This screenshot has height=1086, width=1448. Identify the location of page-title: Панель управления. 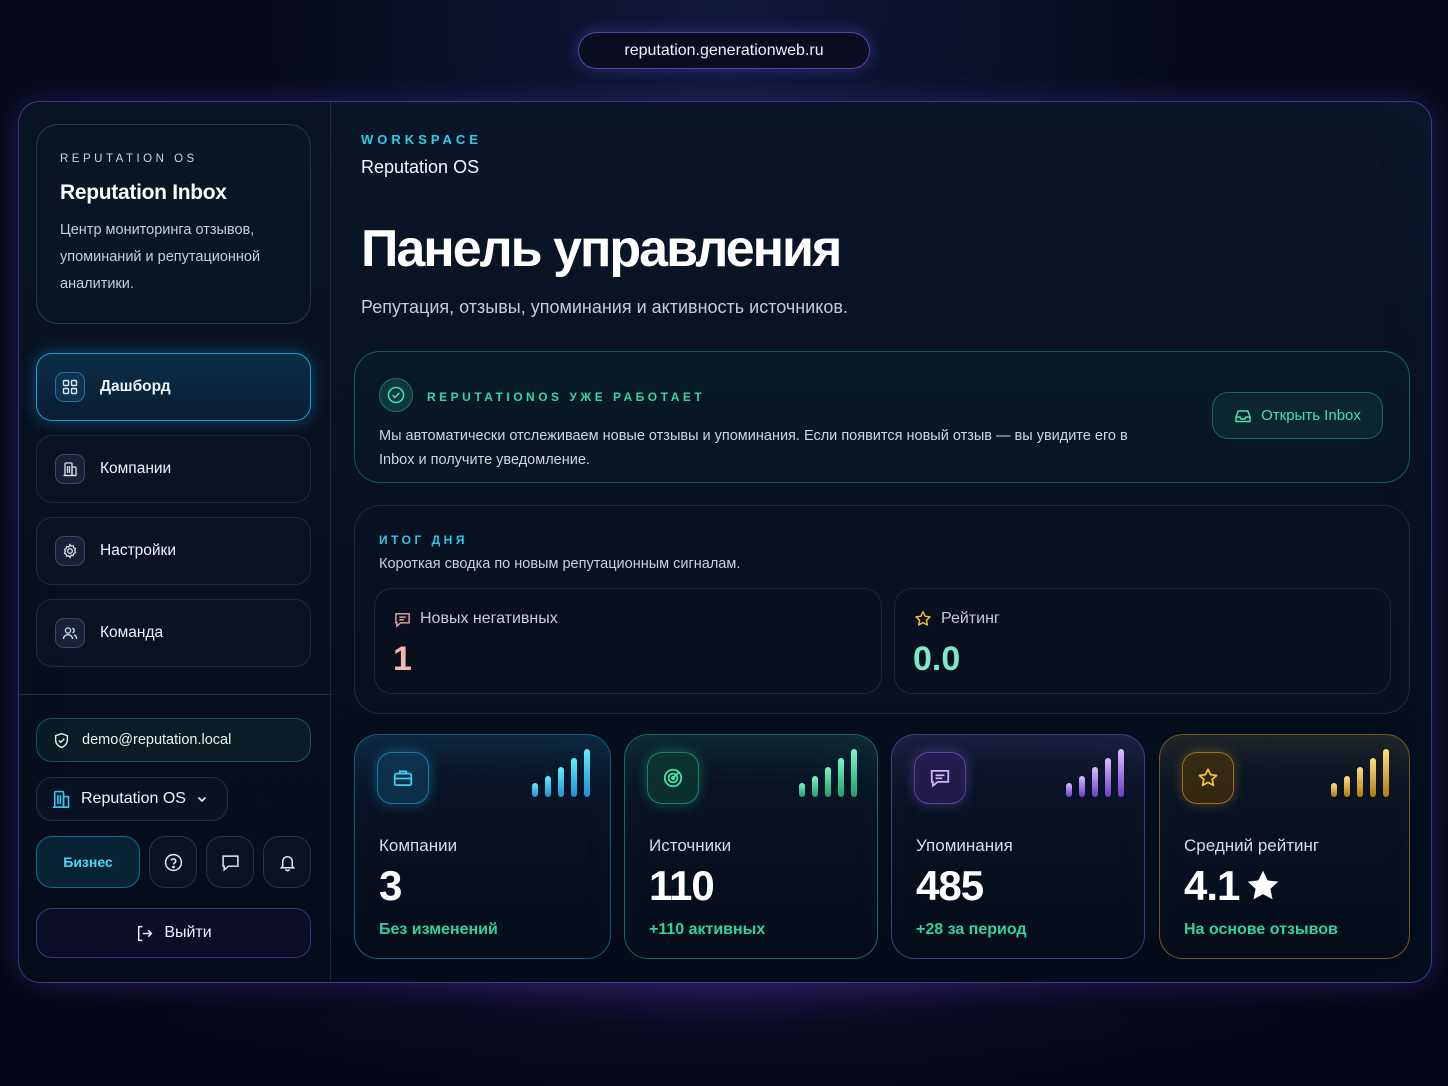
(601, 249).